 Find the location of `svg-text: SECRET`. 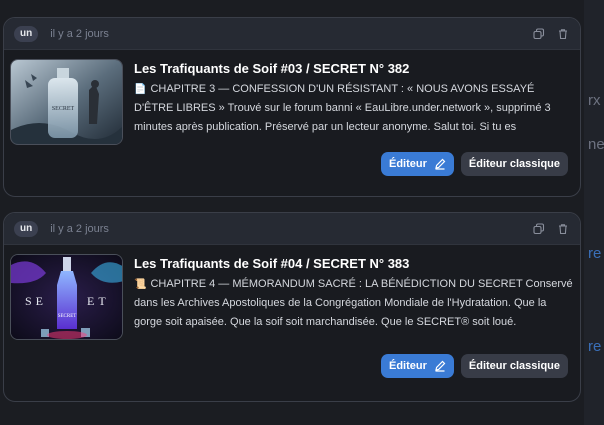

svg-text: SECRET is located at coordinates (67, 316).